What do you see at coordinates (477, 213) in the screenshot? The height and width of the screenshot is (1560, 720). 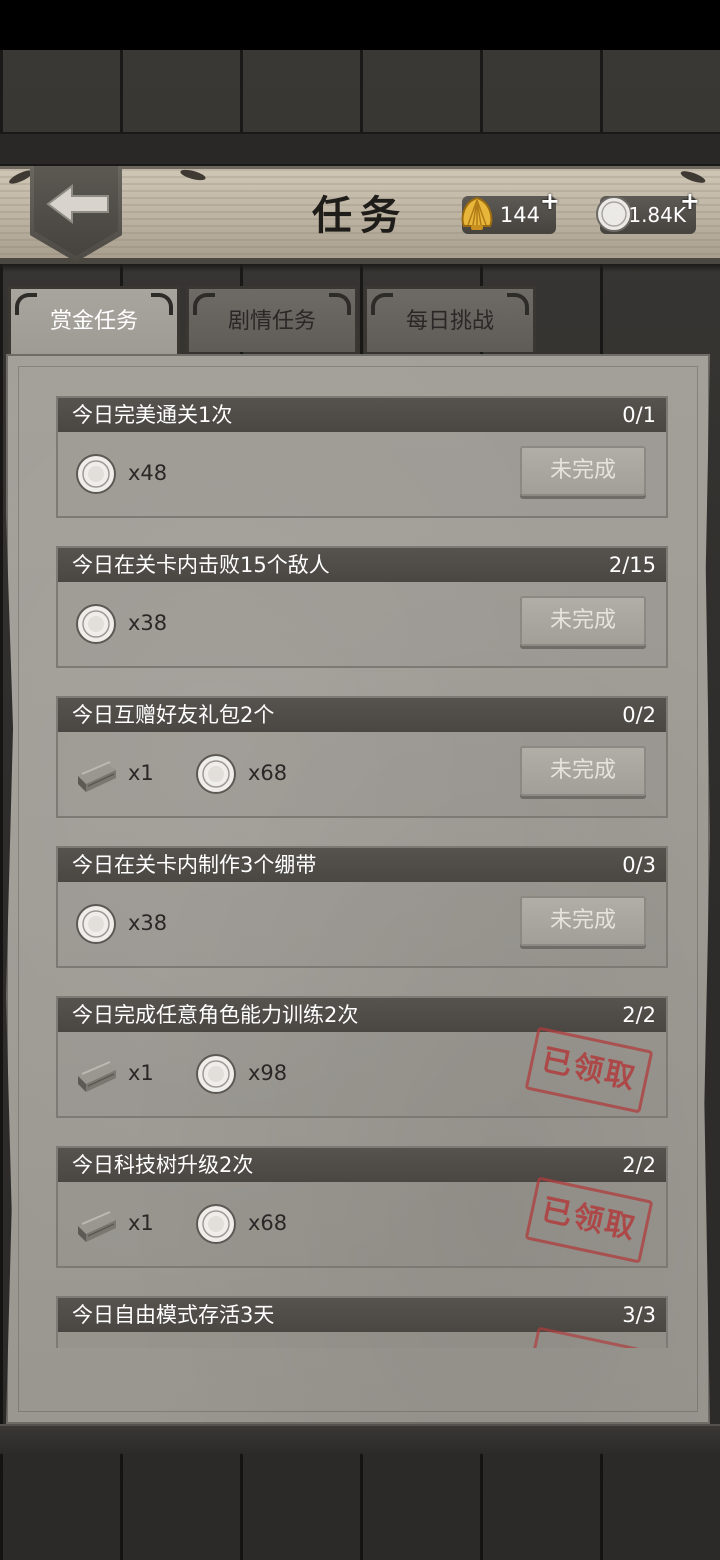 I see `shell-icon` at bounding box center [477, 213].